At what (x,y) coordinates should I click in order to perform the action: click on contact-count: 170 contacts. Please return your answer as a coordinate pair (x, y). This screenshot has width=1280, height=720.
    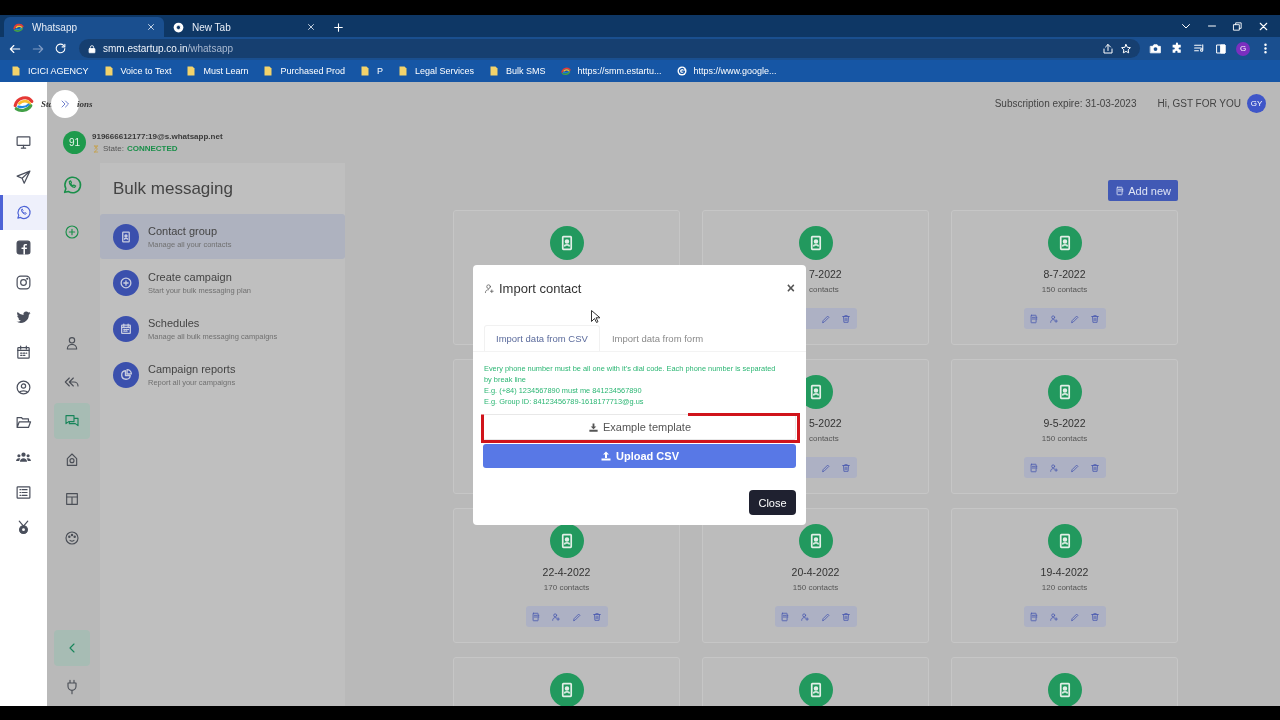
    Looking at the image, I should click on (566, 587).